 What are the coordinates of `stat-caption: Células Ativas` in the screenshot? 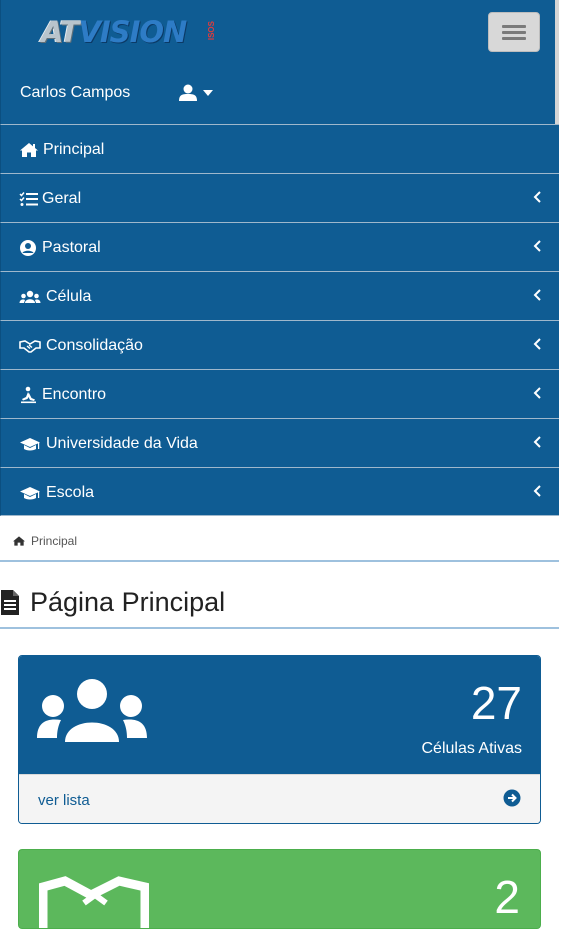 It's located at (472, 748).